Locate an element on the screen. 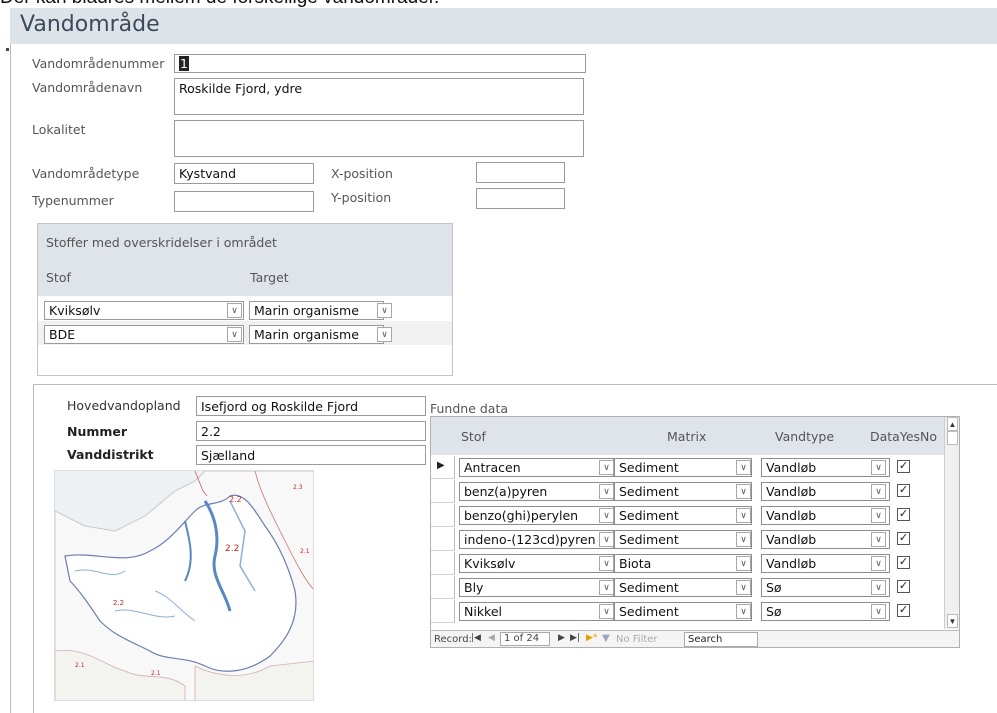  vandomraadenavn-field: Roskilde Fjord, ydre is located at coordinates (379, 96).